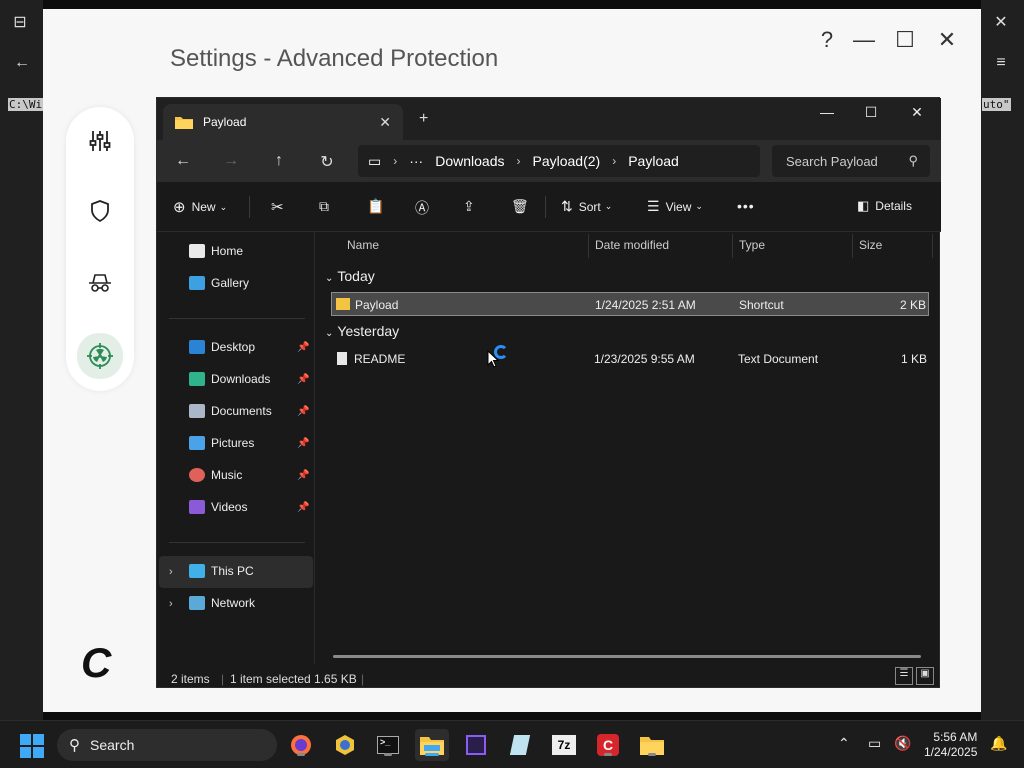 This screenshot has height=768, width=1024. What do you see at coordinates (283, 122) in the screenshot?
I see `tab-payload: Payload ✕` at bounding box center [283, 122].